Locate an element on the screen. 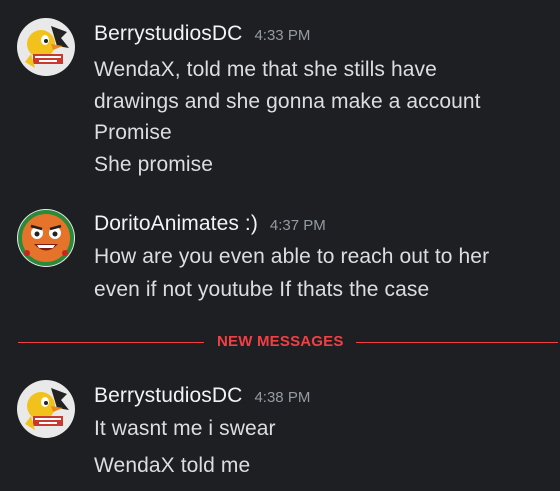 This screenshot has width=560, height=491. message-header: BerrystudiosDC 4:38 PM is located at coordinates (202, 396).